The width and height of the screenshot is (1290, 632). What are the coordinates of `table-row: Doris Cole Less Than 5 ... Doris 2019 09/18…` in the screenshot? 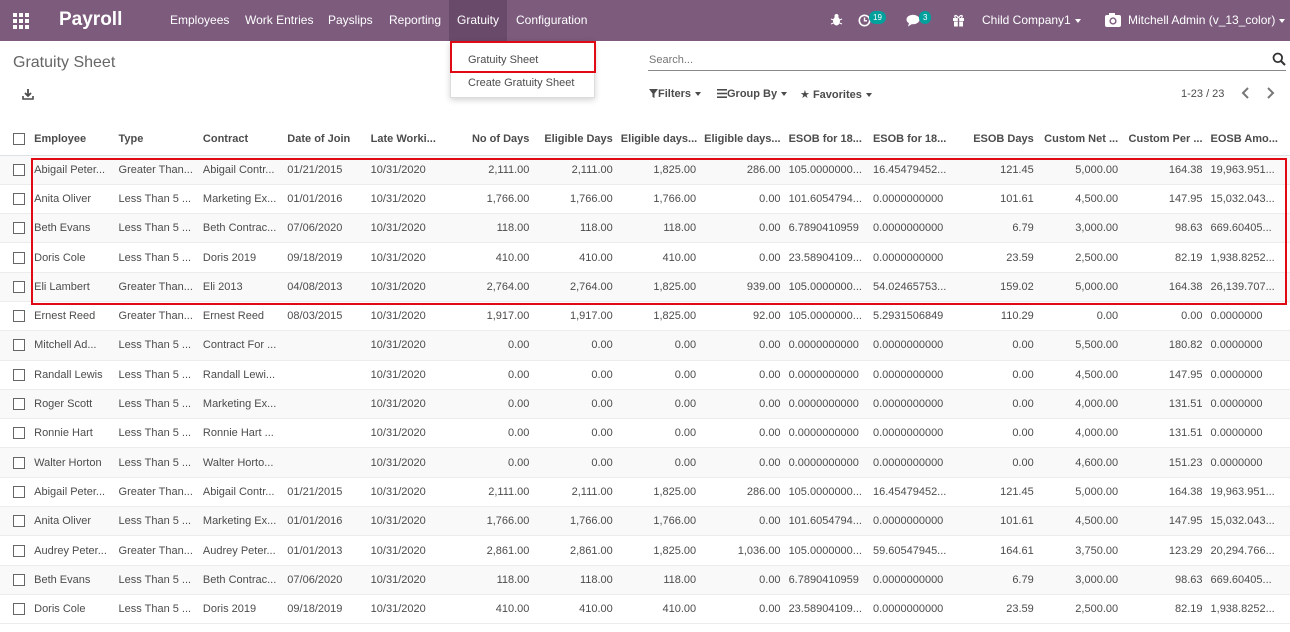 It's located at (645, 609).